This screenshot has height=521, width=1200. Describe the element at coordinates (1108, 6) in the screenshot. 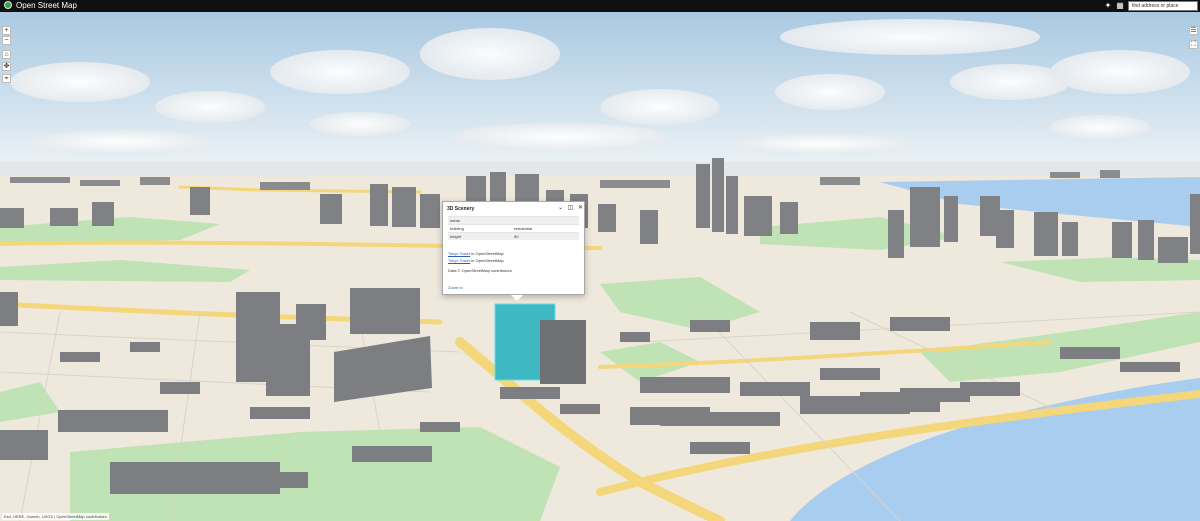

I see `settings-icon: ✦` at that location.